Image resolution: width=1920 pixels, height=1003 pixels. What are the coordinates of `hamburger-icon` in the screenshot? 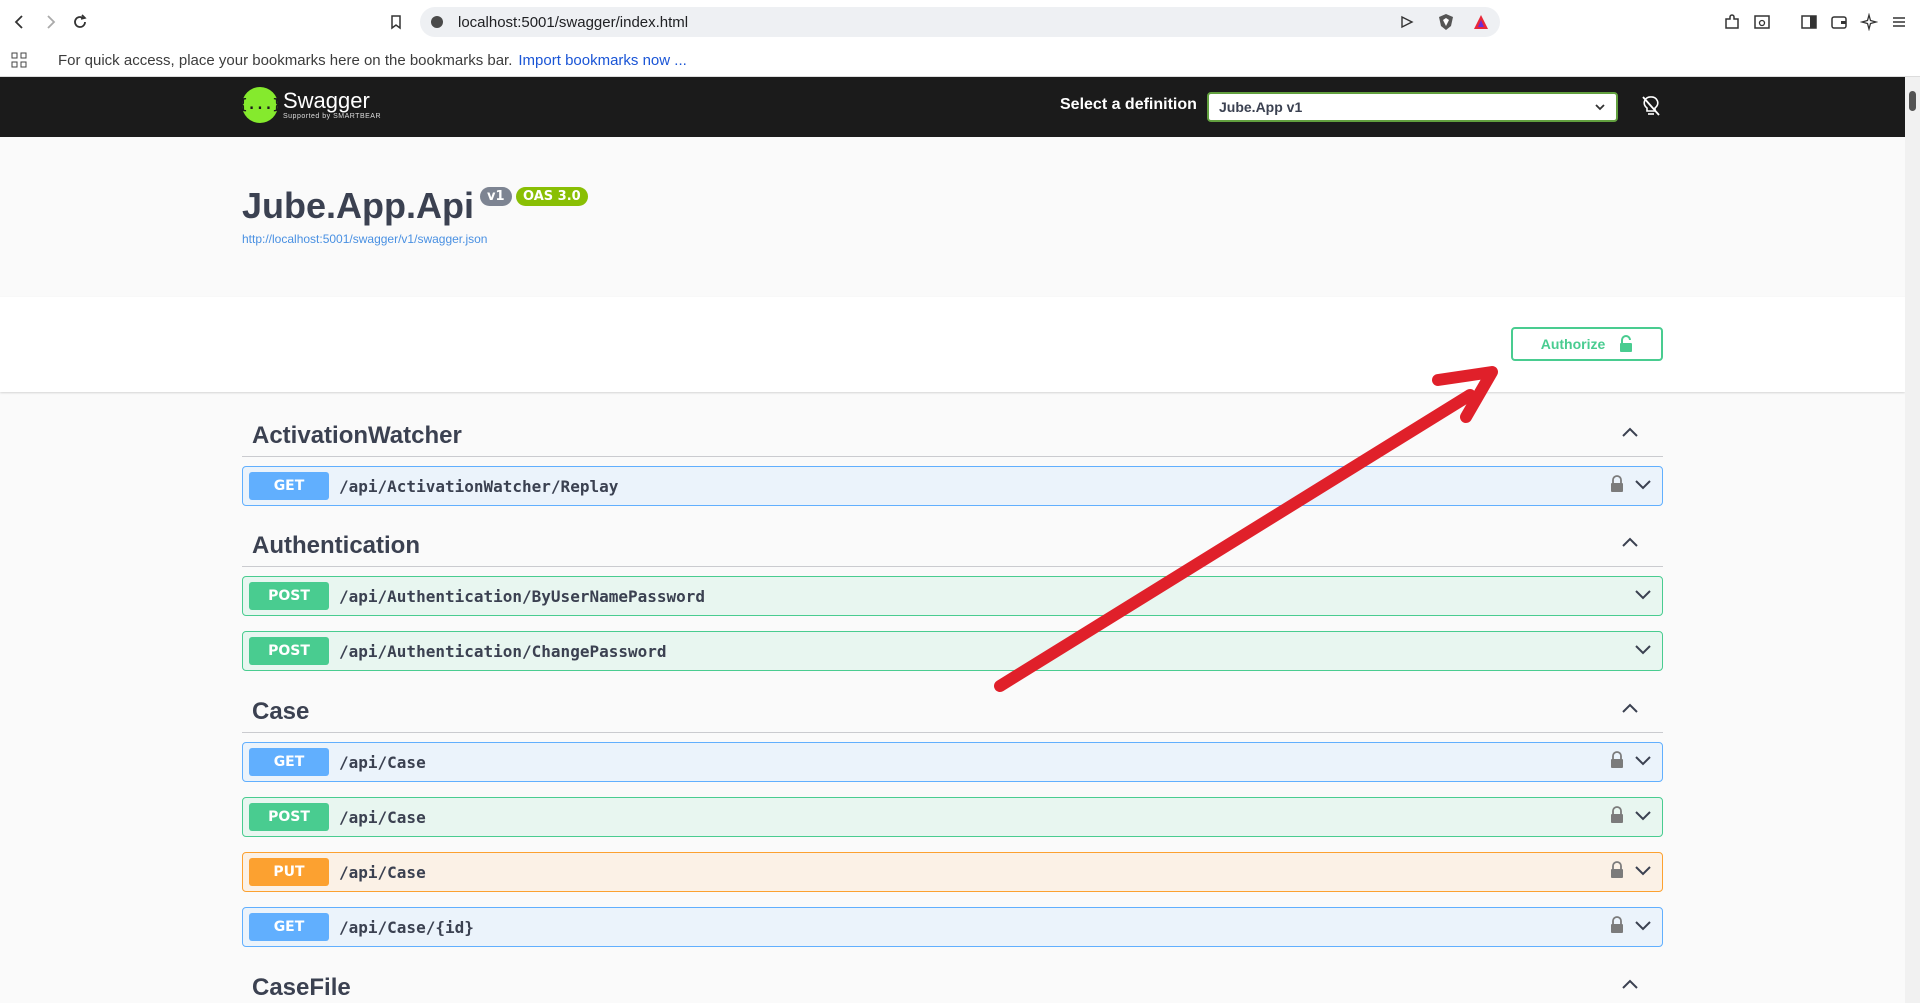 It's located at (1899, 22).